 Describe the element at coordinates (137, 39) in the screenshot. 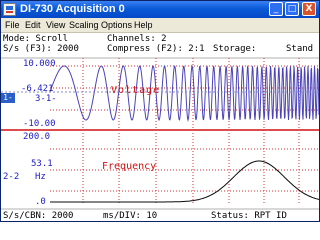

I see `channels-label: Channels: 2` at that location.